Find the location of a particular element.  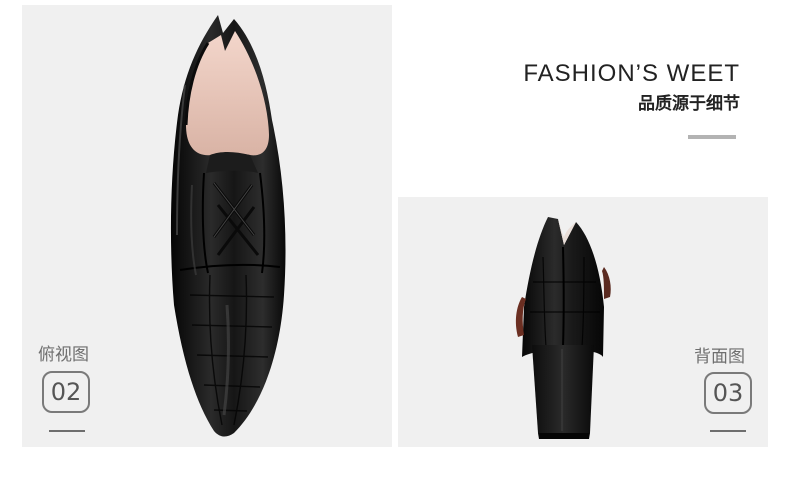

brand-title: FASHION’S WEET is located at coordinates (631, 73).